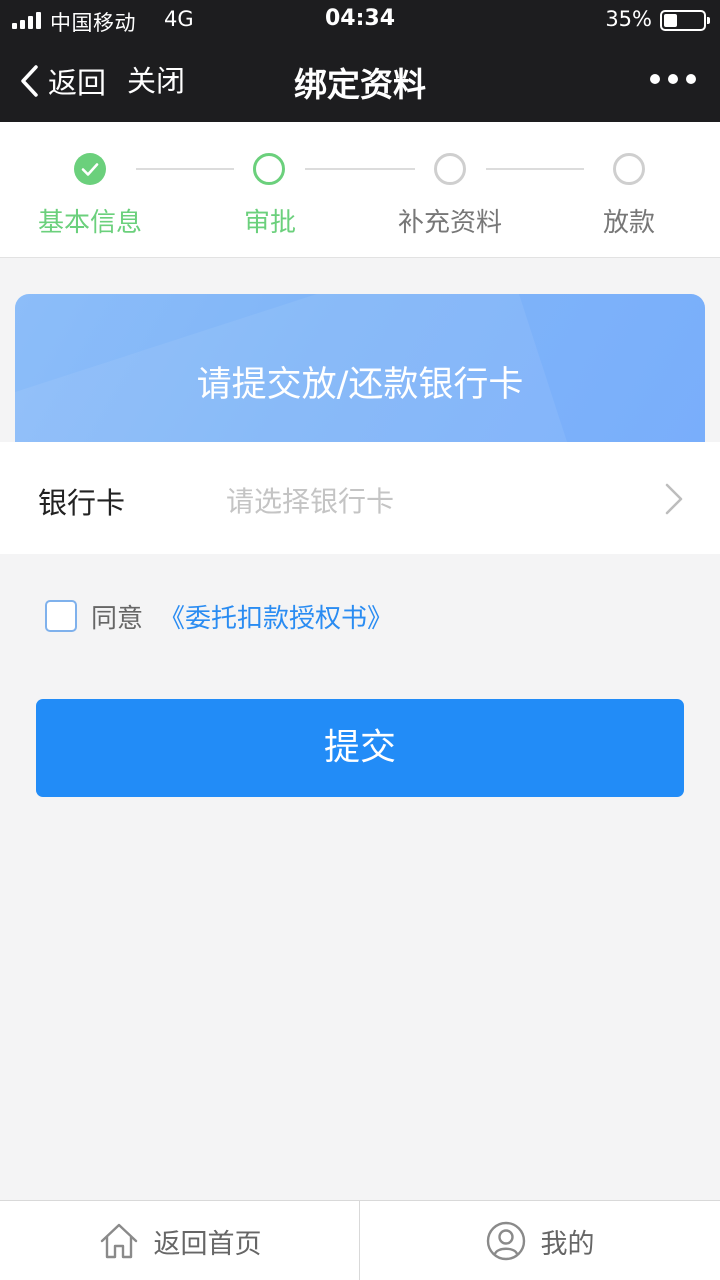  Describe the element at coordinates (360, 190) in the screenshot. I see `progress-stepper: 基本信息 审批 补充资料 放款` at that location.